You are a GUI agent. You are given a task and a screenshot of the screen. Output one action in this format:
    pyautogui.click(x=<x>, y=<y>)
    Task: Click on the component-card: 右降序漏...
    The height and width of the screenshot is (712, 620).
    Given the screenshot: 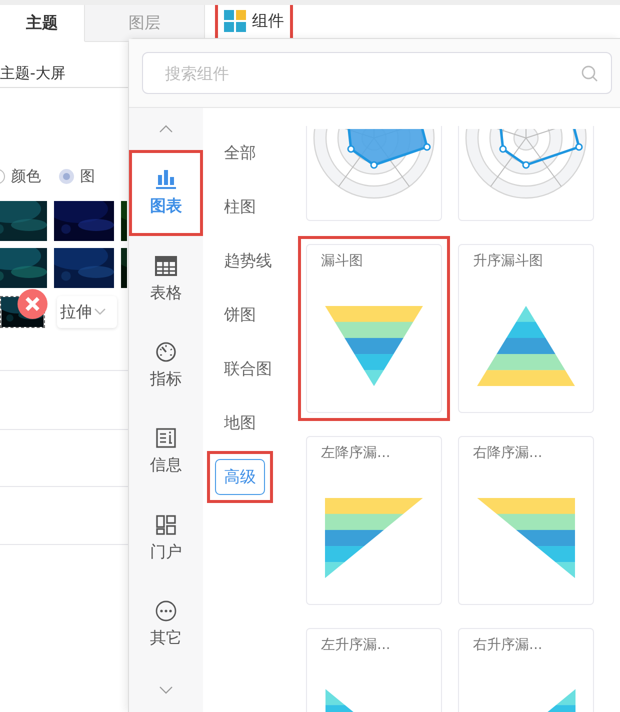 What is the action you would take?
    pyautogui.click(x=526, y=520)
    